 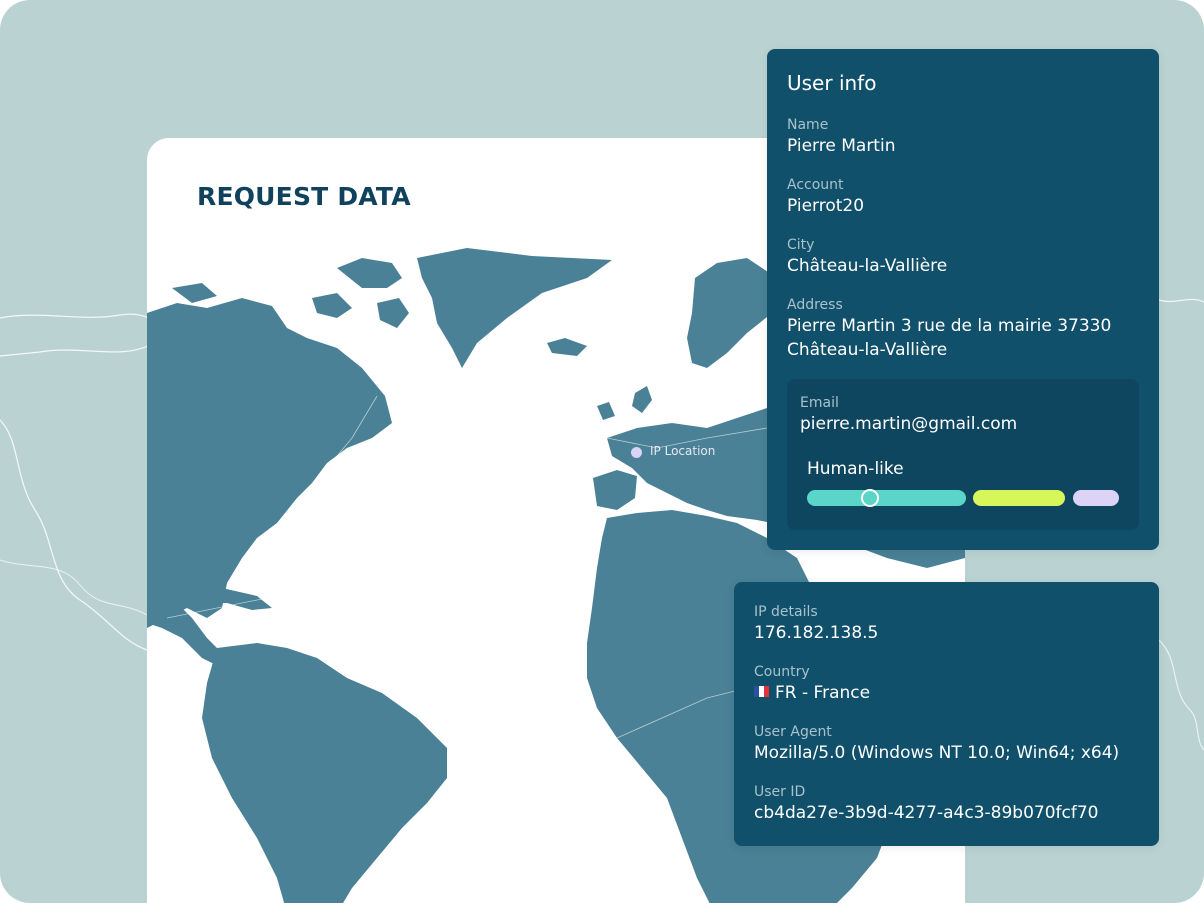 I want to click on country-row: FR - France, so click(x=812, y=693).